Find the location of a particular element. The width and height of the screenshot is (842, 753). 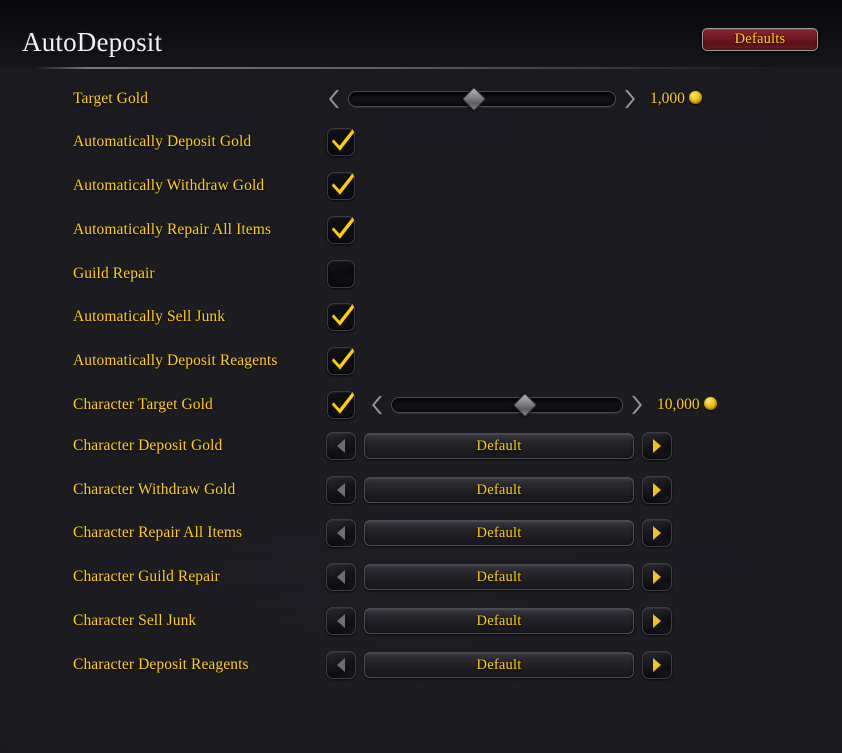

row-label: Automatically Withdraw Gold is located at coordinates (169, 185).